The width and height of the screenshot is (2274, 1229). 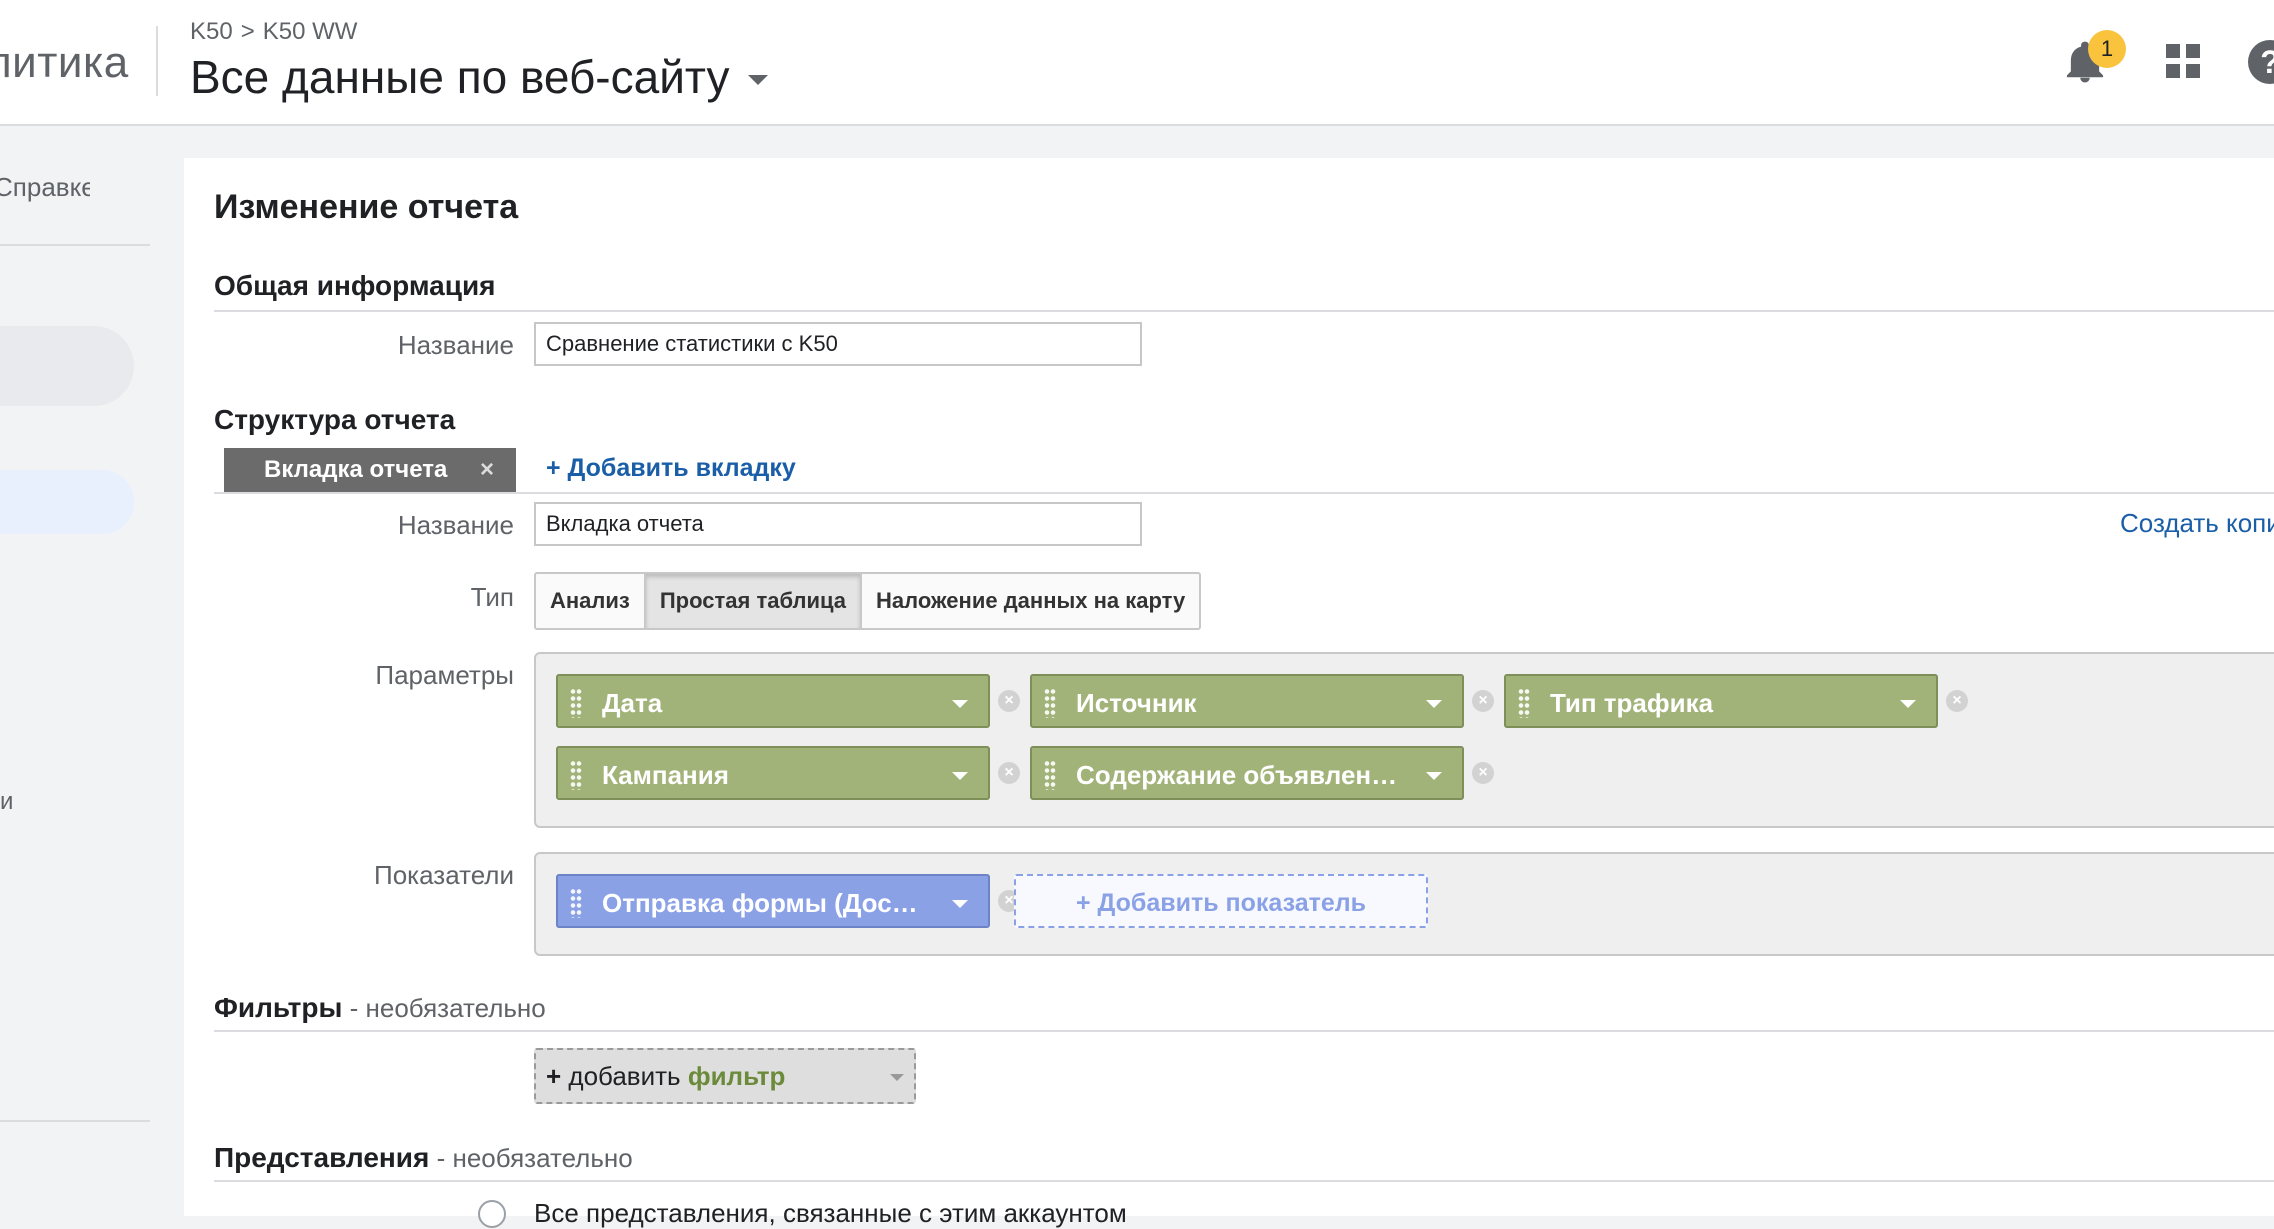 I want to click on app-name: литика, so click(x=64, y=62).